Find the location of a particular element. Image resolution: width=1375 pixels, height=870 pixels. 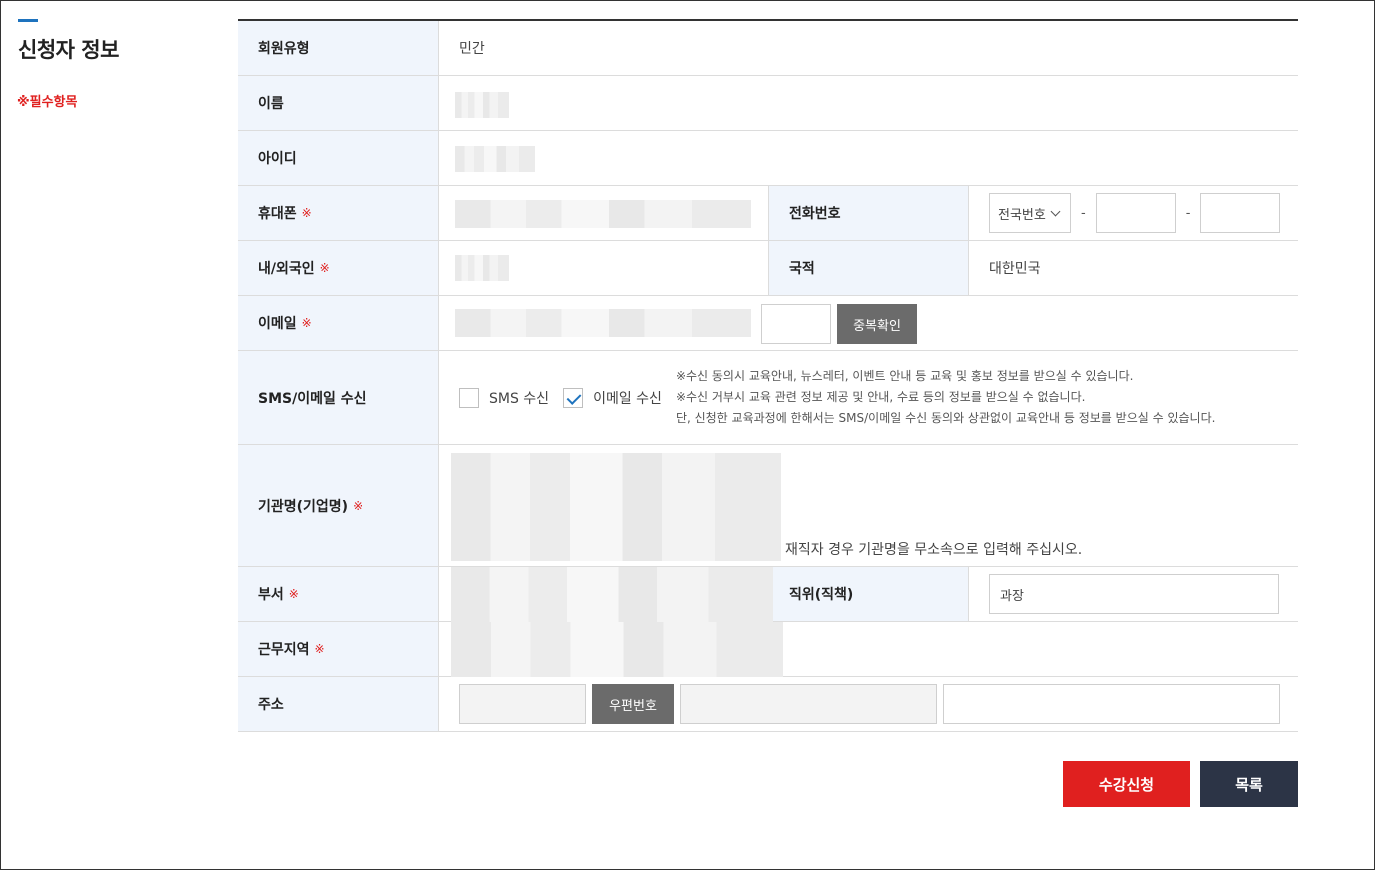

position-value: 과장 is located at coordinates (1133, 594).